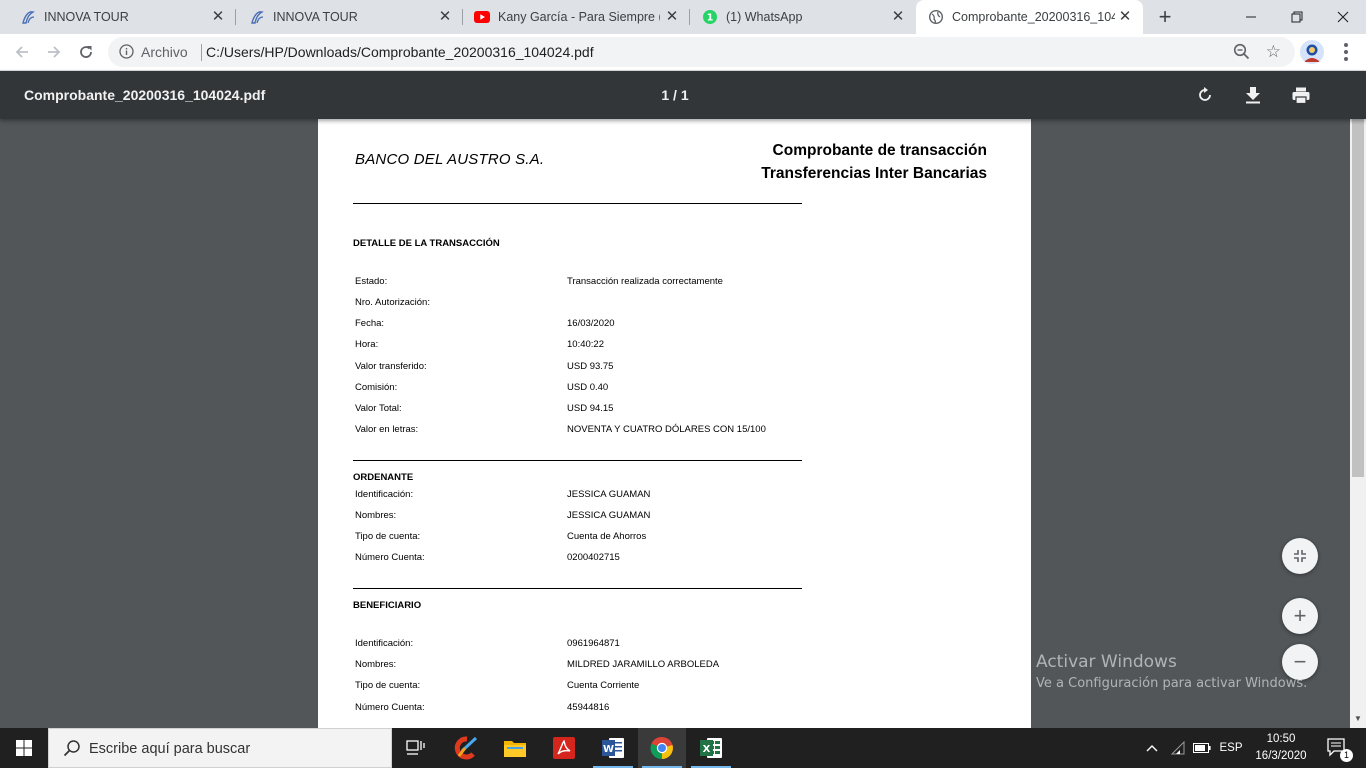 Image resolution: width=1366 pixels, height=768 pixels. Describe the element at coordinates (613, 748) in the screenshot. I see `word-app: W` at that location.